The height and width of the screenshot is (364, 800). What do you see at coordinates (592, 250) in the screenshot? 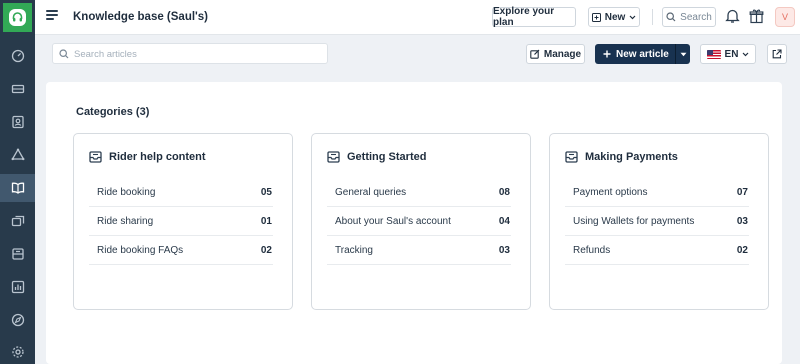
I see `folder-name: Refunds` at bounding box center [592, 250].